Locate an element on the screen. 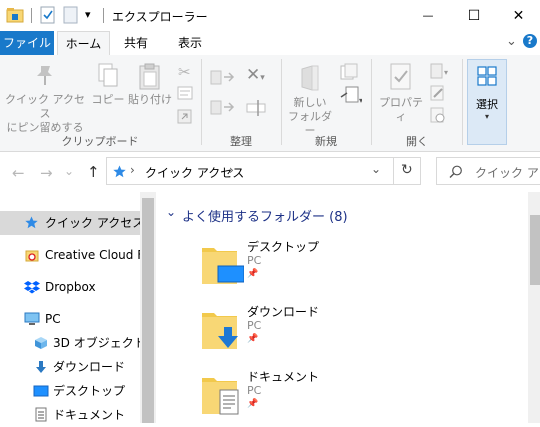 Image resolution: width=540 pixels, height=427 pixels. select-label: 選択 is located at coordinates (487, 104).